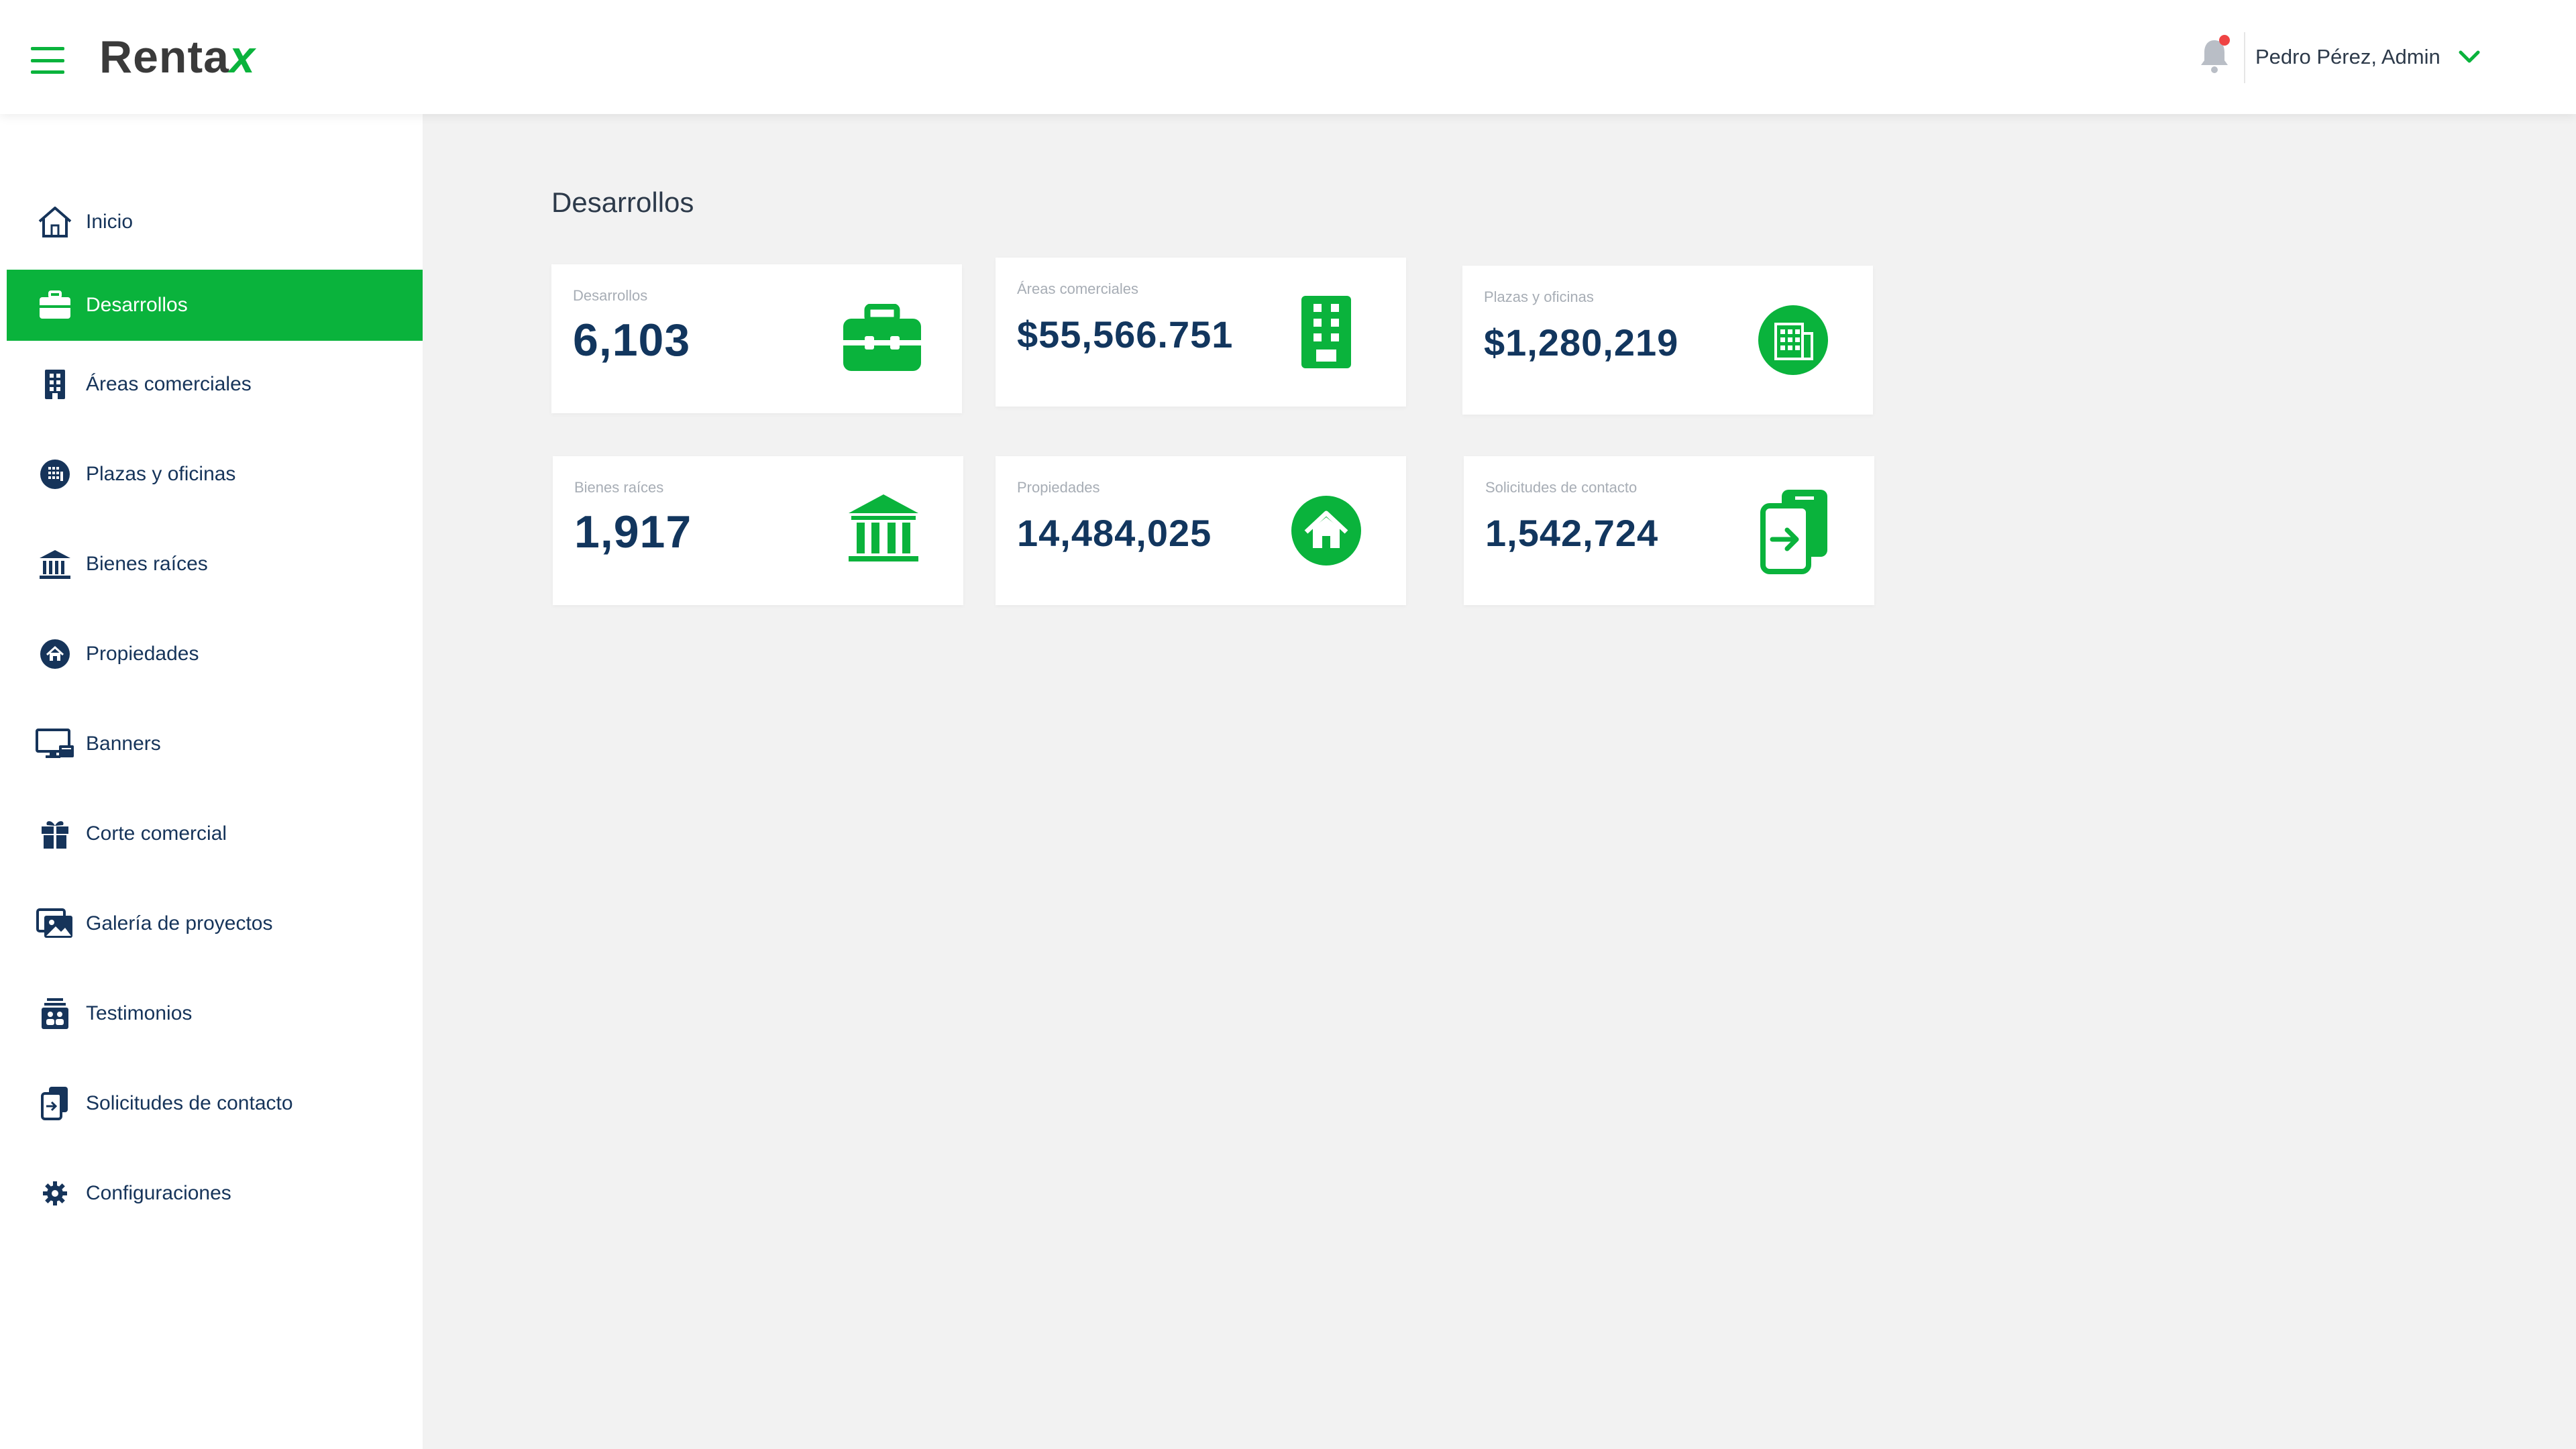  I want to click on sidebar-item-inicio: Inicio, so click(215, 222).